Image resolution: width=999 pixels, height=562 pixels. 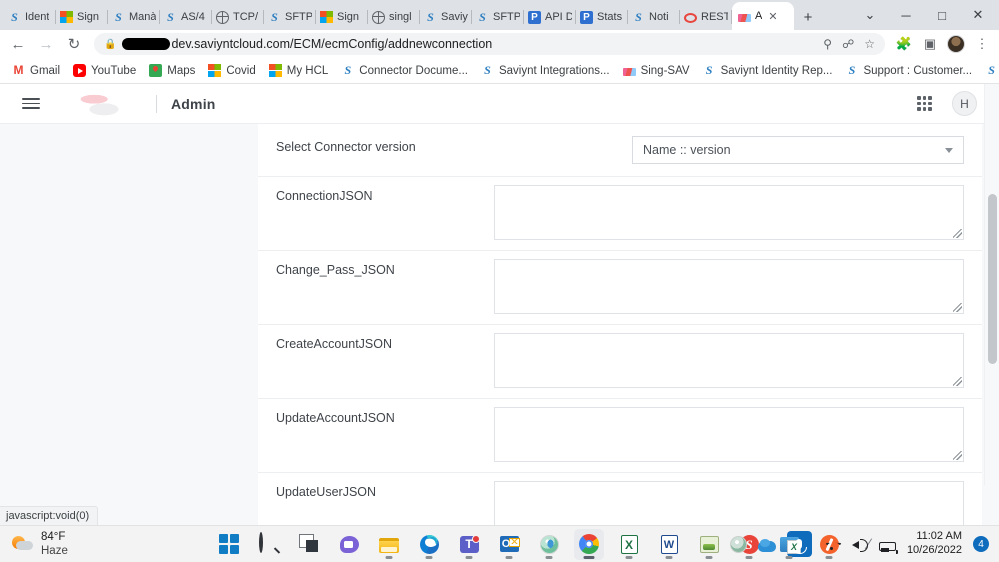 What do you see at coordinates (349, 544) in the screenshot?
I see `chat-button` at bounding box center [349, 544].